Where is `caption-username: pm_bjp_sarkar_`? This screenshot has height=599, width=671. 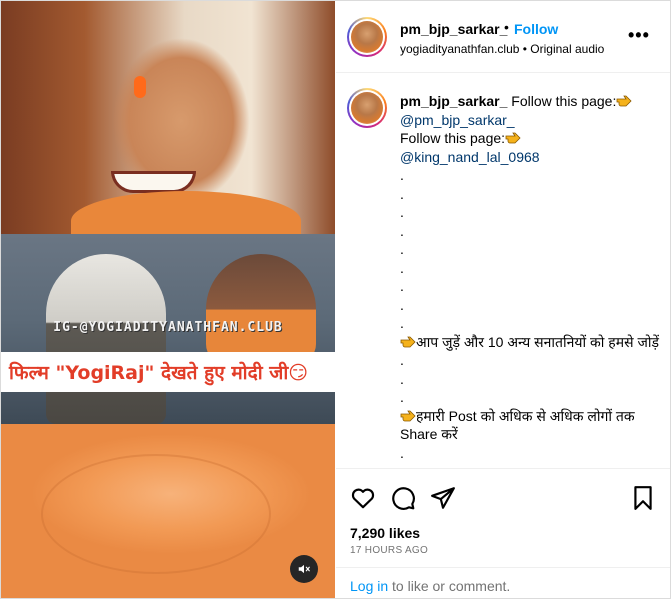
caption-username: pm_bjp_sarkar_ is located at coordinates (453, 101).